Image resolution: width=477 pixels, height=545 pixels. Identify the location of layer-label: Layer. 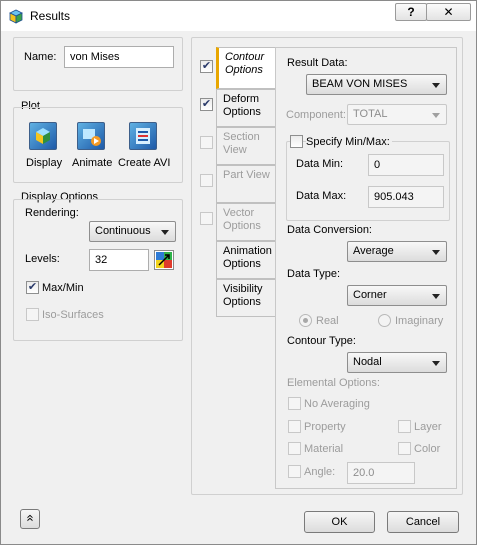
(428, 427).